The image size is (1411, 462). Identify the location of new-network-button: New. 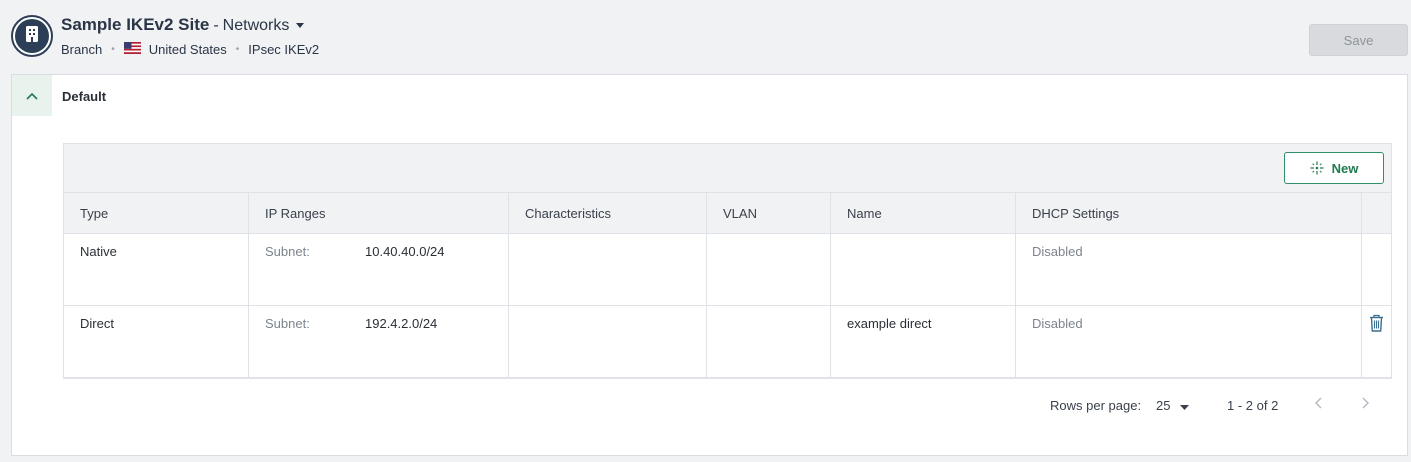
(1334, 168).